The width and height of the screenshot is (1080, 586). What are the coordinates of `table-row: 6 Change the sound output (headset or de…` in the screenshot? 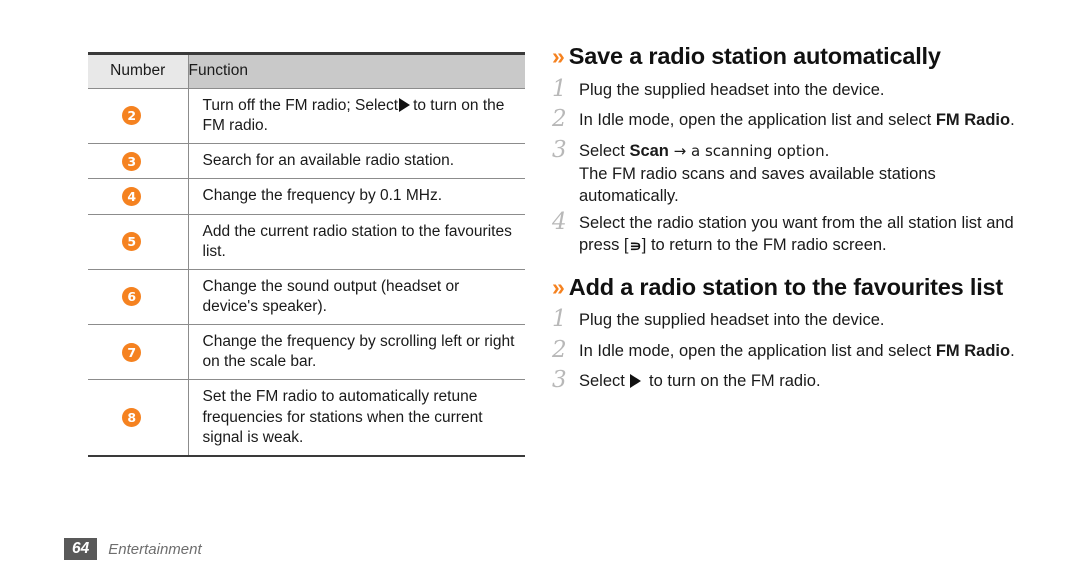 It's located at (306, 297).